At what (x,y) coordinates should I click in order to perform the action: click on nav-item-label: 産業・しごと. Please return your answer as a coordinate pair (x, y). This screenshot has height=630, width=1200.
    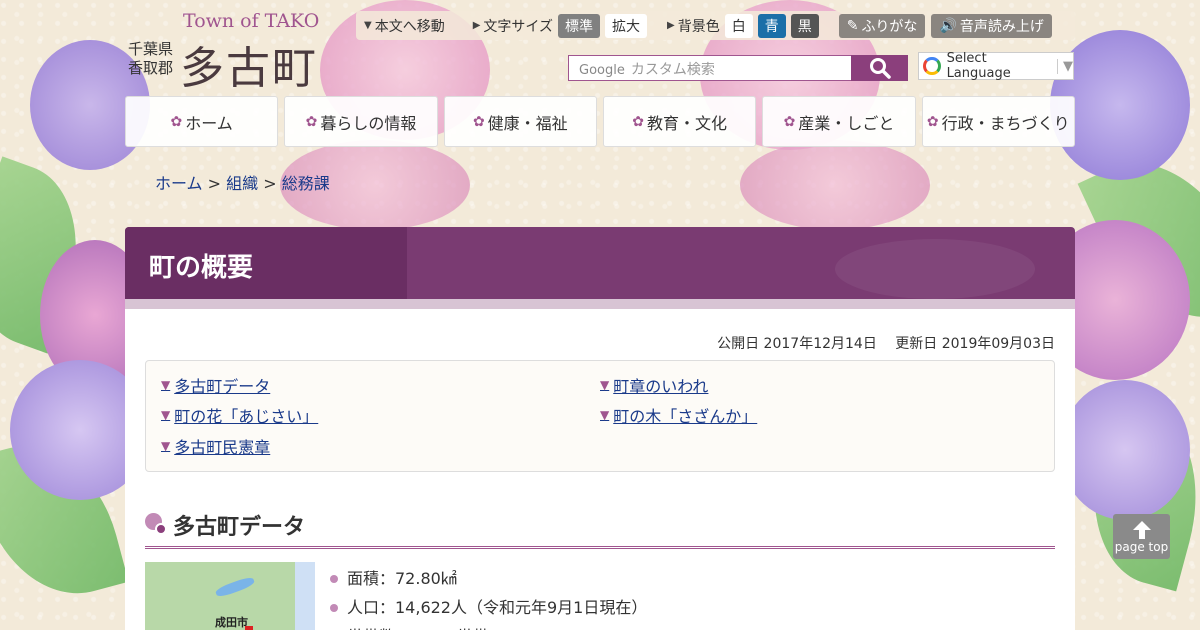
    Looking at the image, I should click on (846, 123).